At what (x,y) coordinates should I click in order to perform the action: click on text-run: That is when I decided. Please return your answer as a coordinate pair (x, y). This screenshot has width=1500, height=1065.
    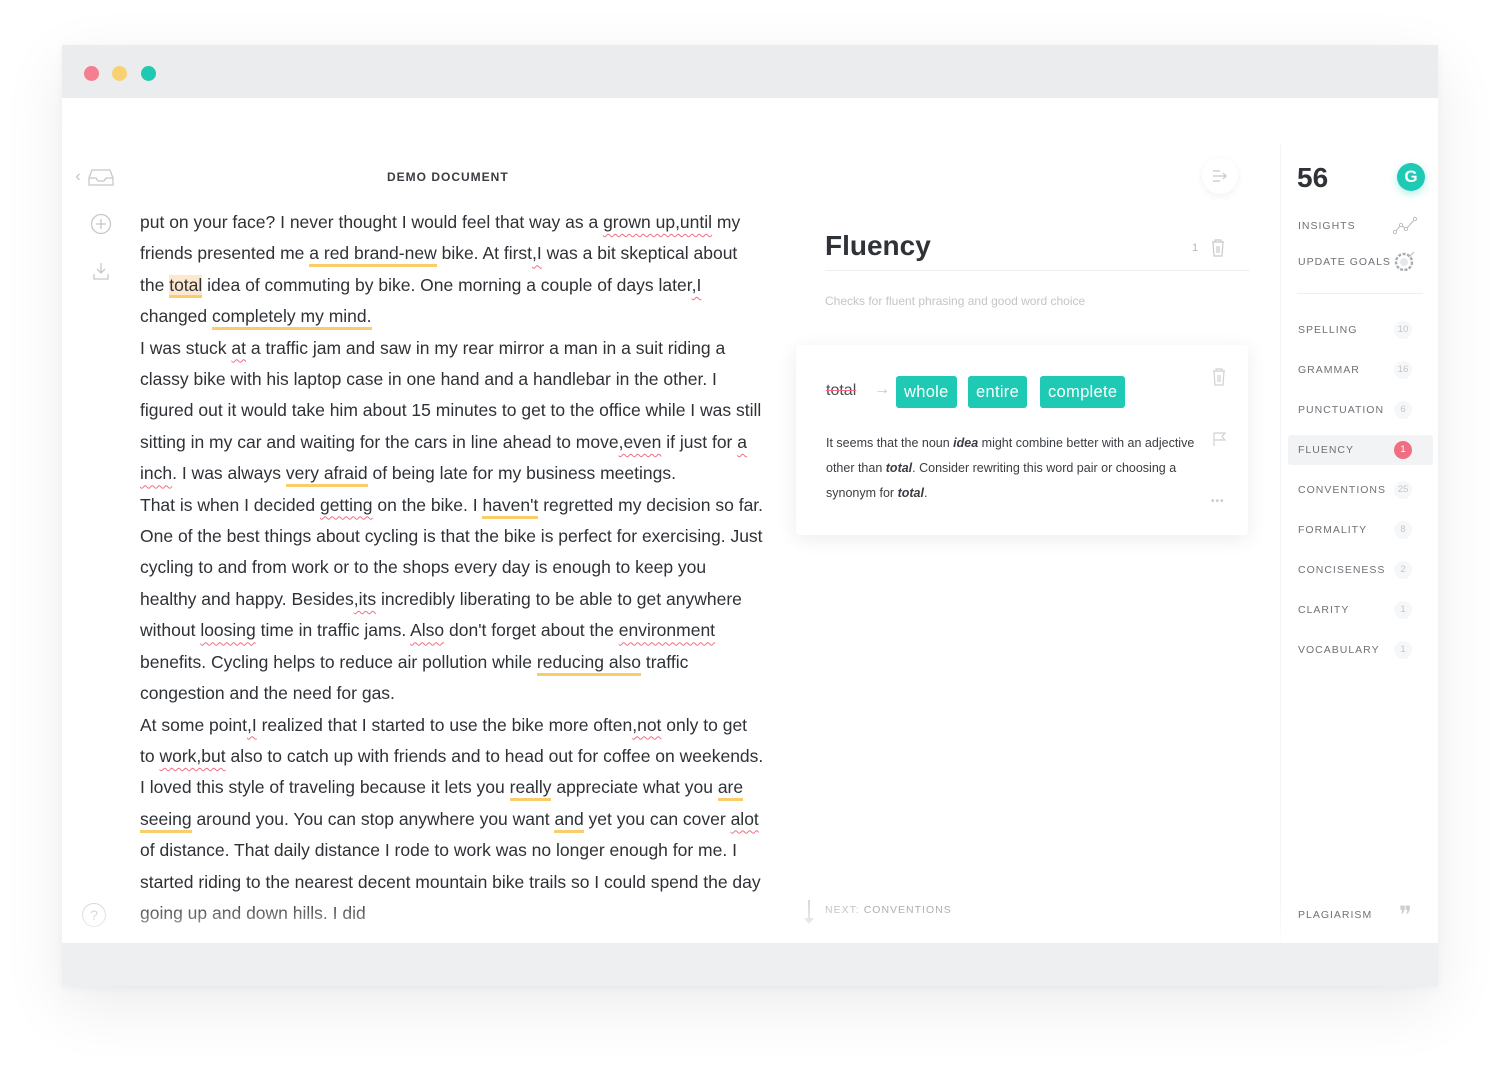
    Looking at the image, I should click on (230, 504).